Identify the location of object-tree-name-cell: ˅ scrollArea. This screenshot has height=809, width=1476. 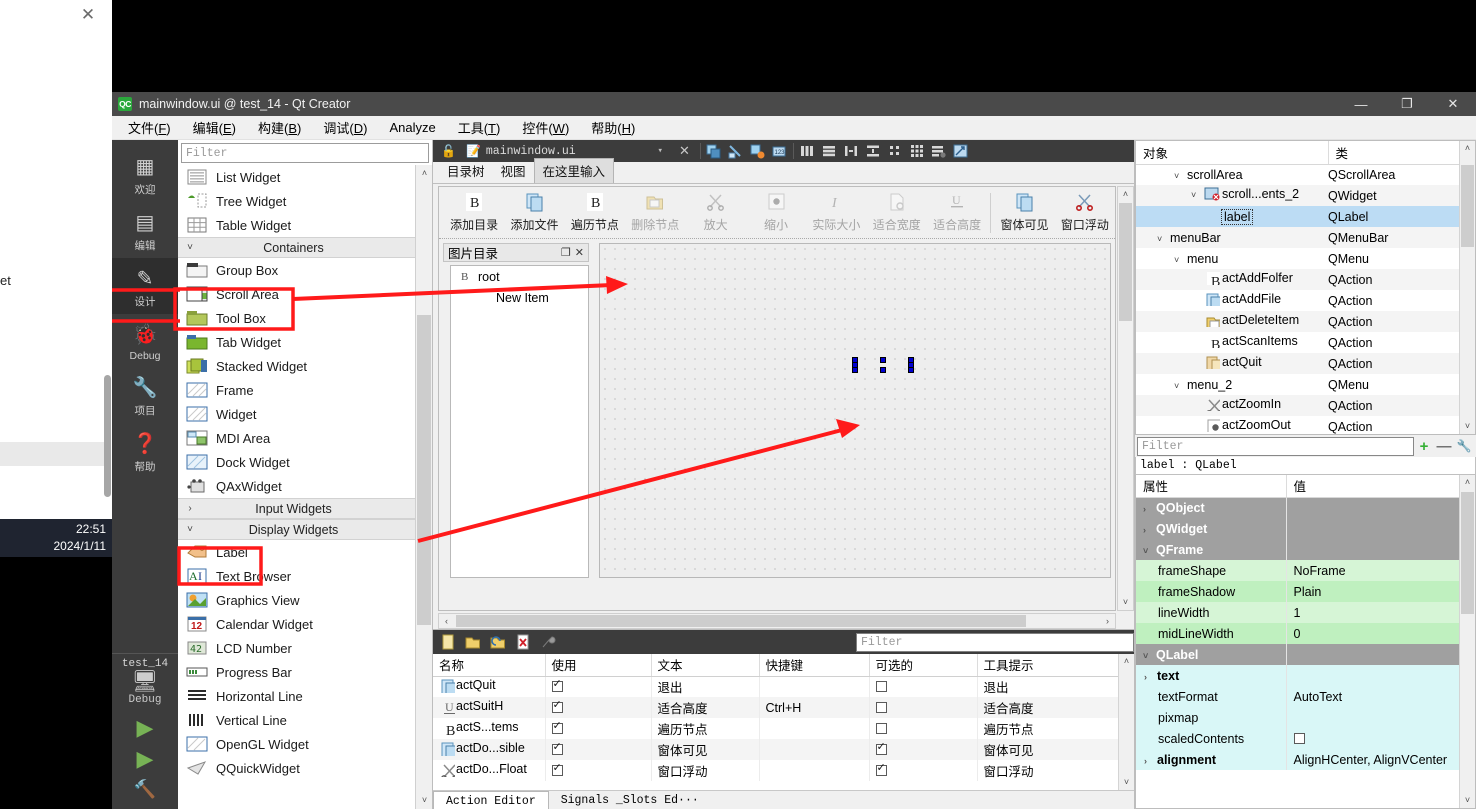
(1232, 174).